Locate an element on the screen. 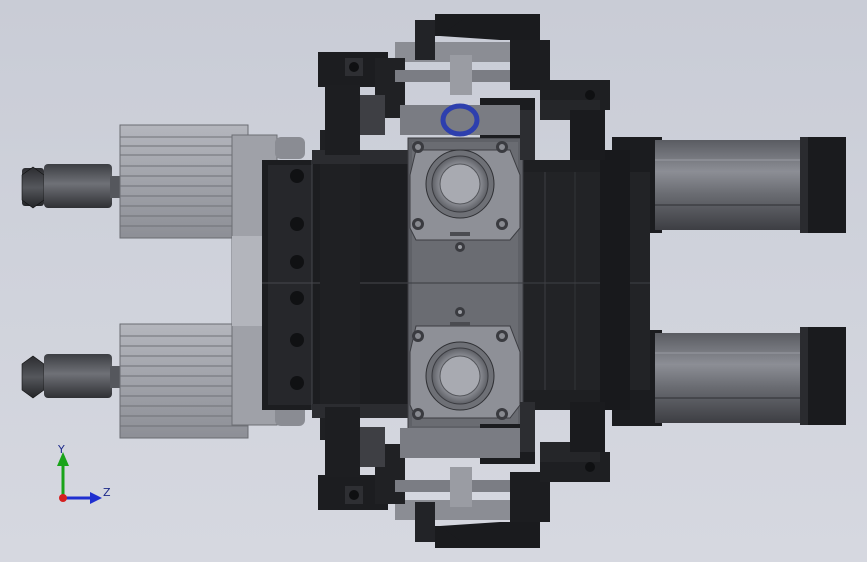  left-cylinder-upper is located at coordinates (135, 181).